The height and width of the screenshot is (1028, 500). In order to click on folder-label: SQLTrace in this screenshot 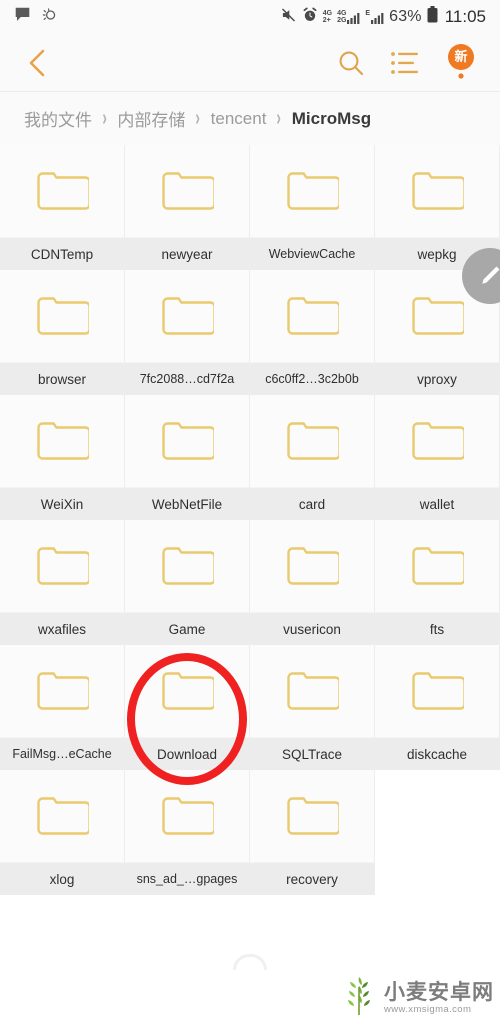, I will do `click(312, 753)`.